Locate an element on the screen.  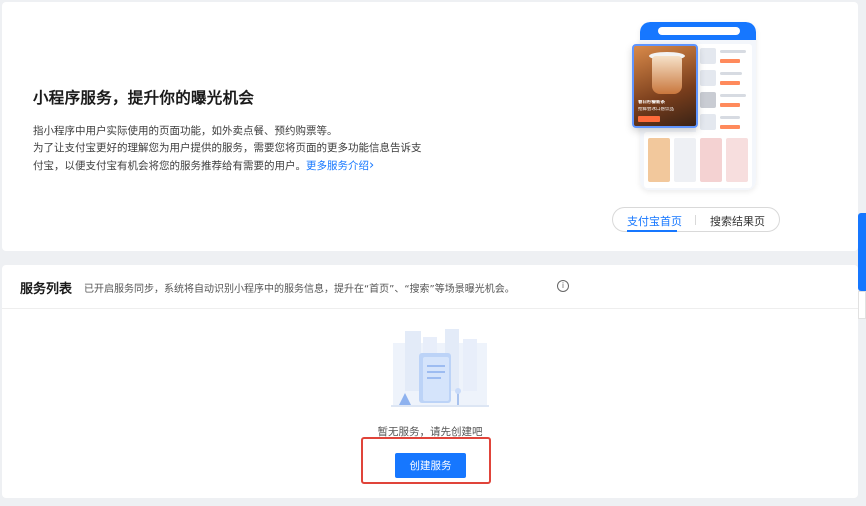
more-services-link: 更多服务介绍› is located at coordinates (340, 165).